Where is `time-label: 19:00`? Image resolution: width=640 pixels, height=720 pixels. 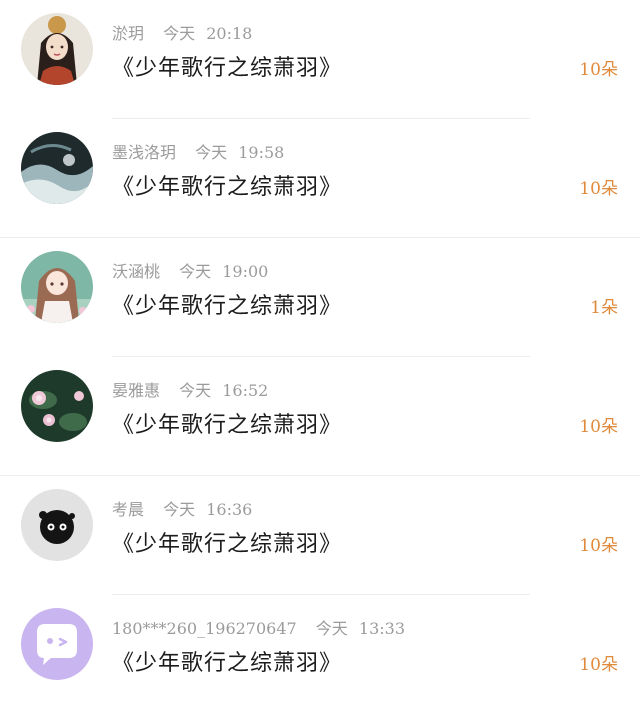
time-label: 19:00 is located at coordinates (245, 271).